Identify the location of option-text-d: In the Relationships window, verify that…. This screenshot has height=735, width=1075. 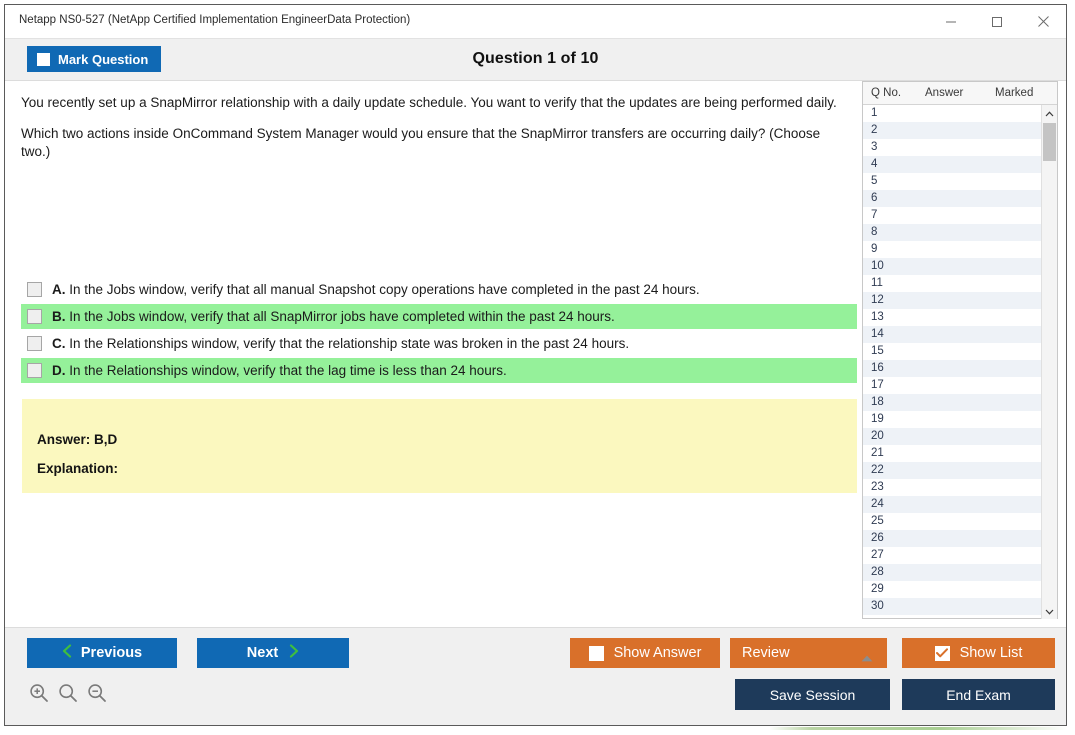
(288, 370).